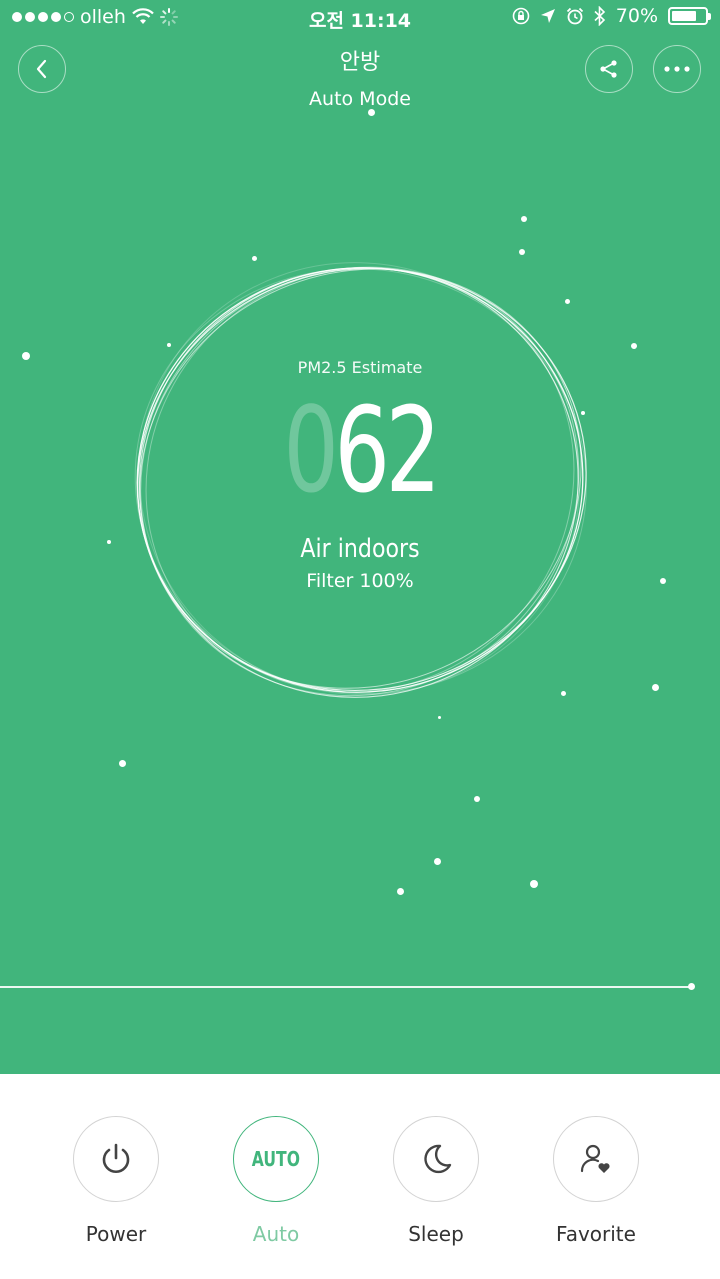  I want to click on auto-mode-button-ring: AUTO, so click(276, 1159).